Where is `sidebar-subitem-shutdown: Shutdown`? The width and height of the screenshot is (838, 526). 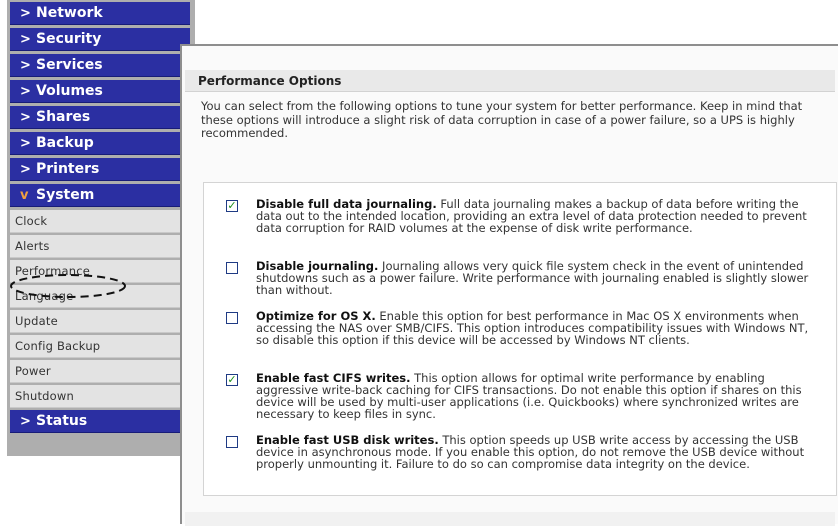
sidebar-subitem-shutdown: Shutdown is located at coordinates (100, 396).